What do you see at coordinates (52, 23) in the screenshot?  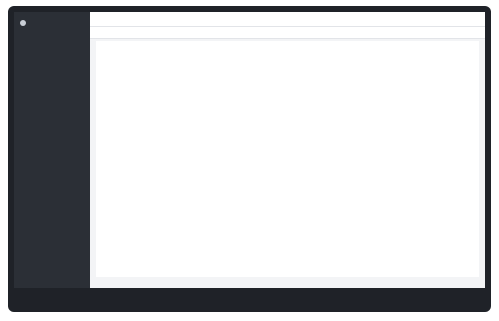 I see `sidebar-brand` at bounding box center [52, 23].